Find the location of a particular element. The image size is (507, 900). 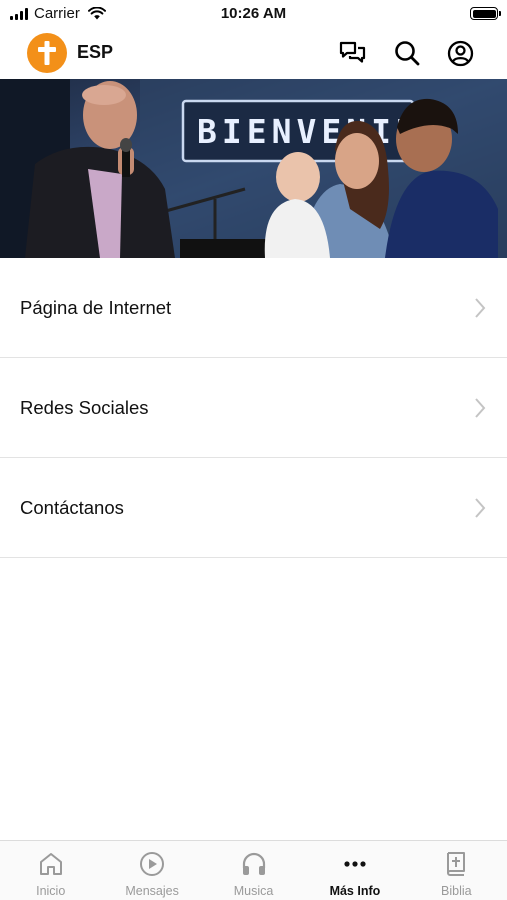

app-header: ESP is located at coordinates (253, 53).